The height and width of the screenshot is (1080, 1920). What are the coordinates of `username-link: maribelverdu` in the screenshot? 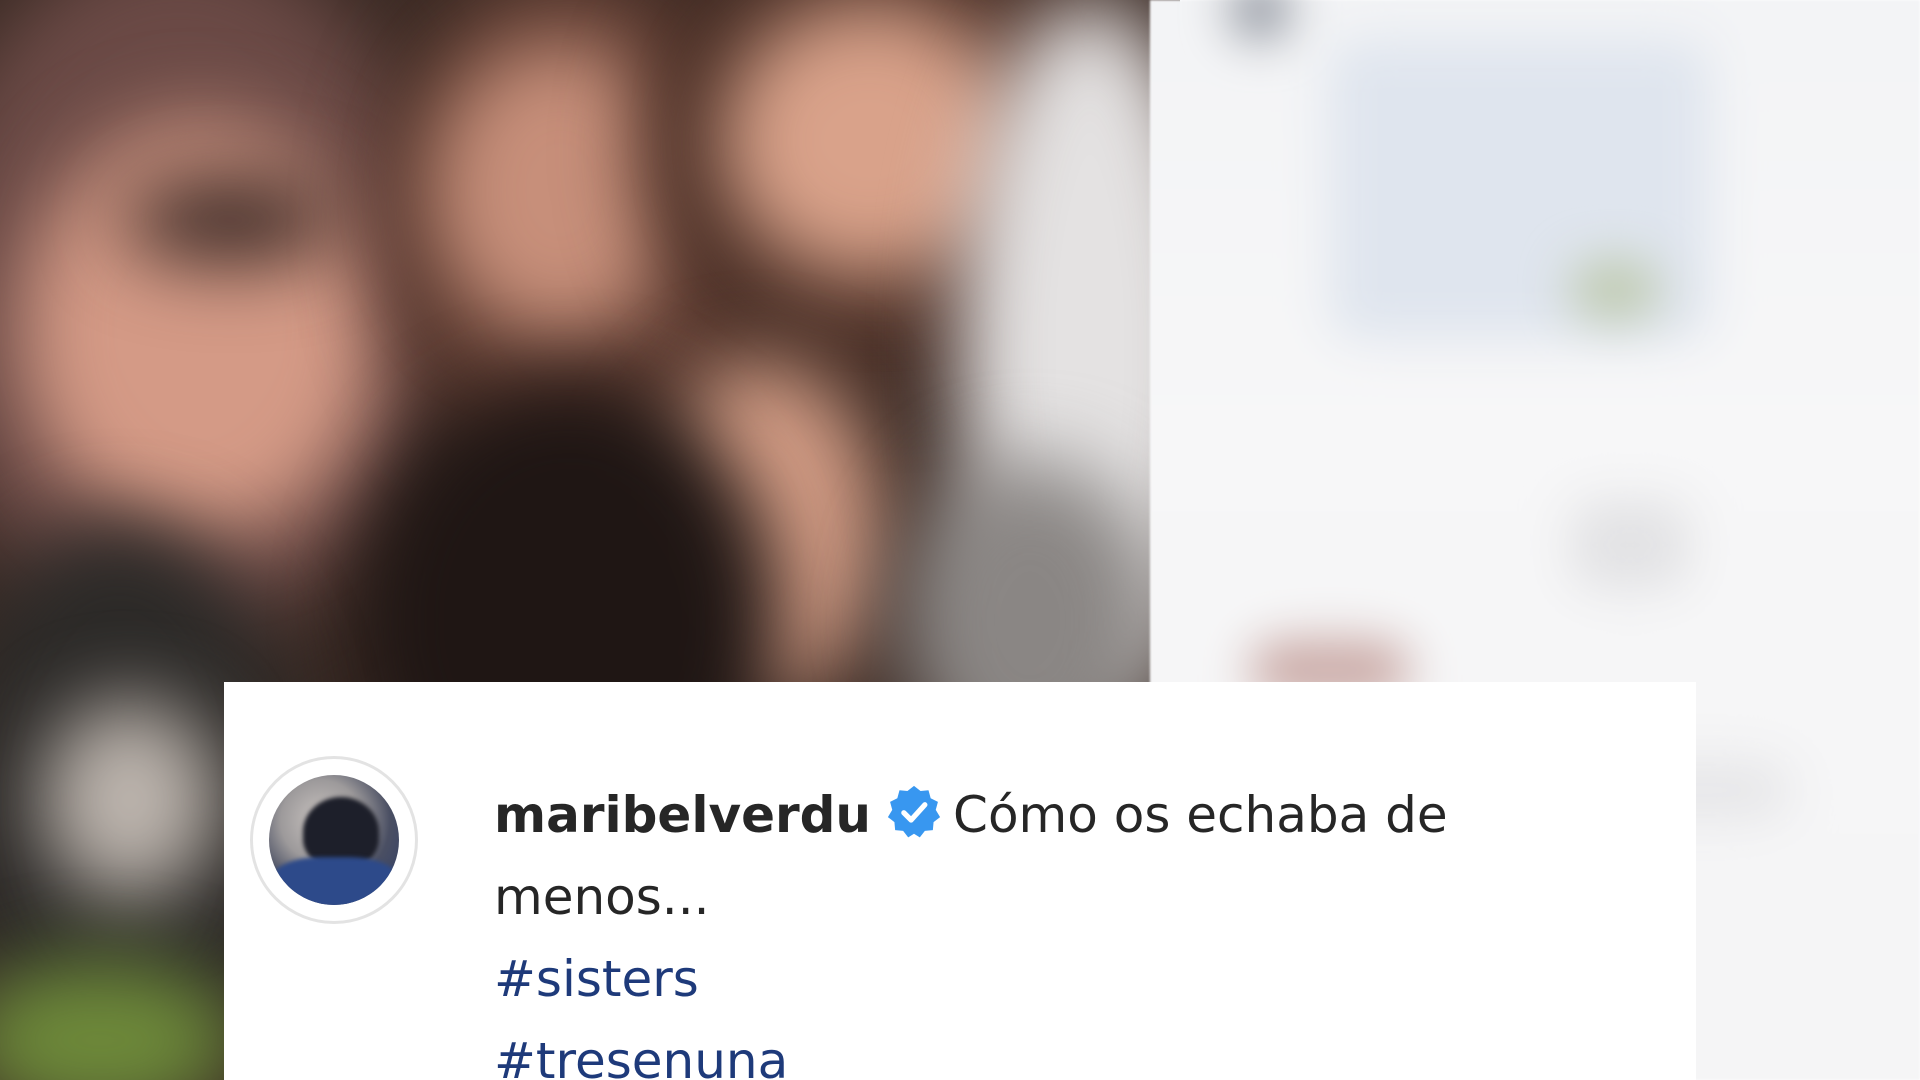 It's located at (682, 815).